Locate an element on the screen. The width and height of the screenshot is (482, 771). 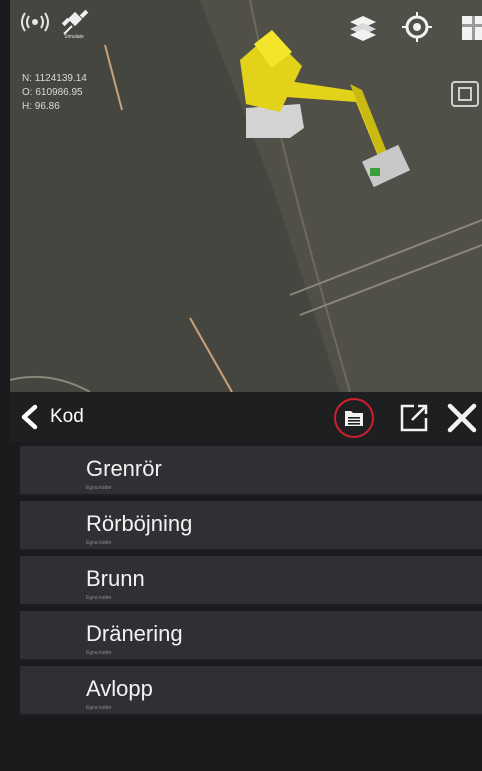
code-item-label: Rörböjning is located at coordinates (139, 523).